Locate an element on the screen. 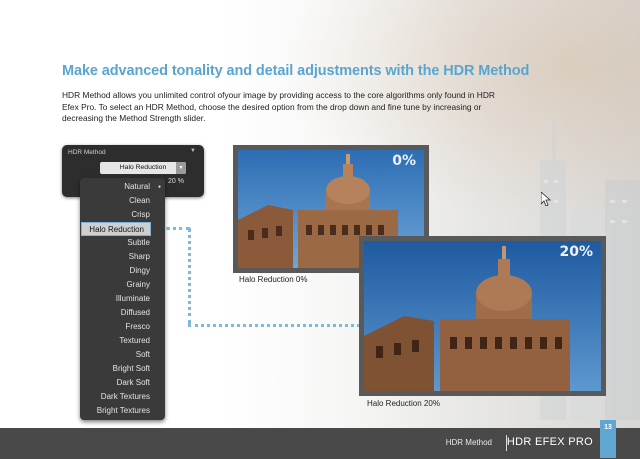 The width and height of the screenshot is (640, 459). triangle-down-icon: ▼ is located at coordinates (193, 151).